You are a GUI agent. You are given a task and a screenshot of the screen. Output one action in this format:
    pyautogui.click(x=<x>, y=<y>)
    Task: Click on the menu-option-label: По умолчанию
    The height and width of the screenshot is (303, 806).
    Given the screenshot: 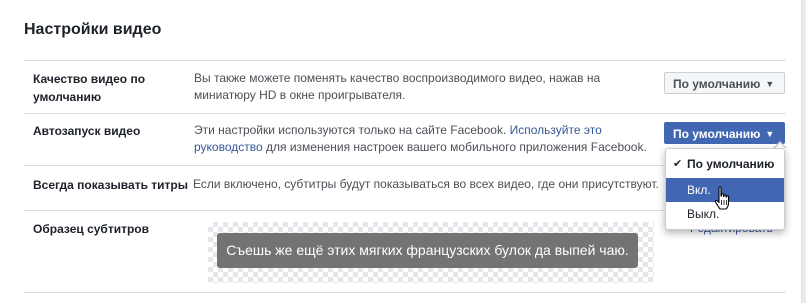 What is the action you would take?
    pyautogui.click(x=731, y=164)
    